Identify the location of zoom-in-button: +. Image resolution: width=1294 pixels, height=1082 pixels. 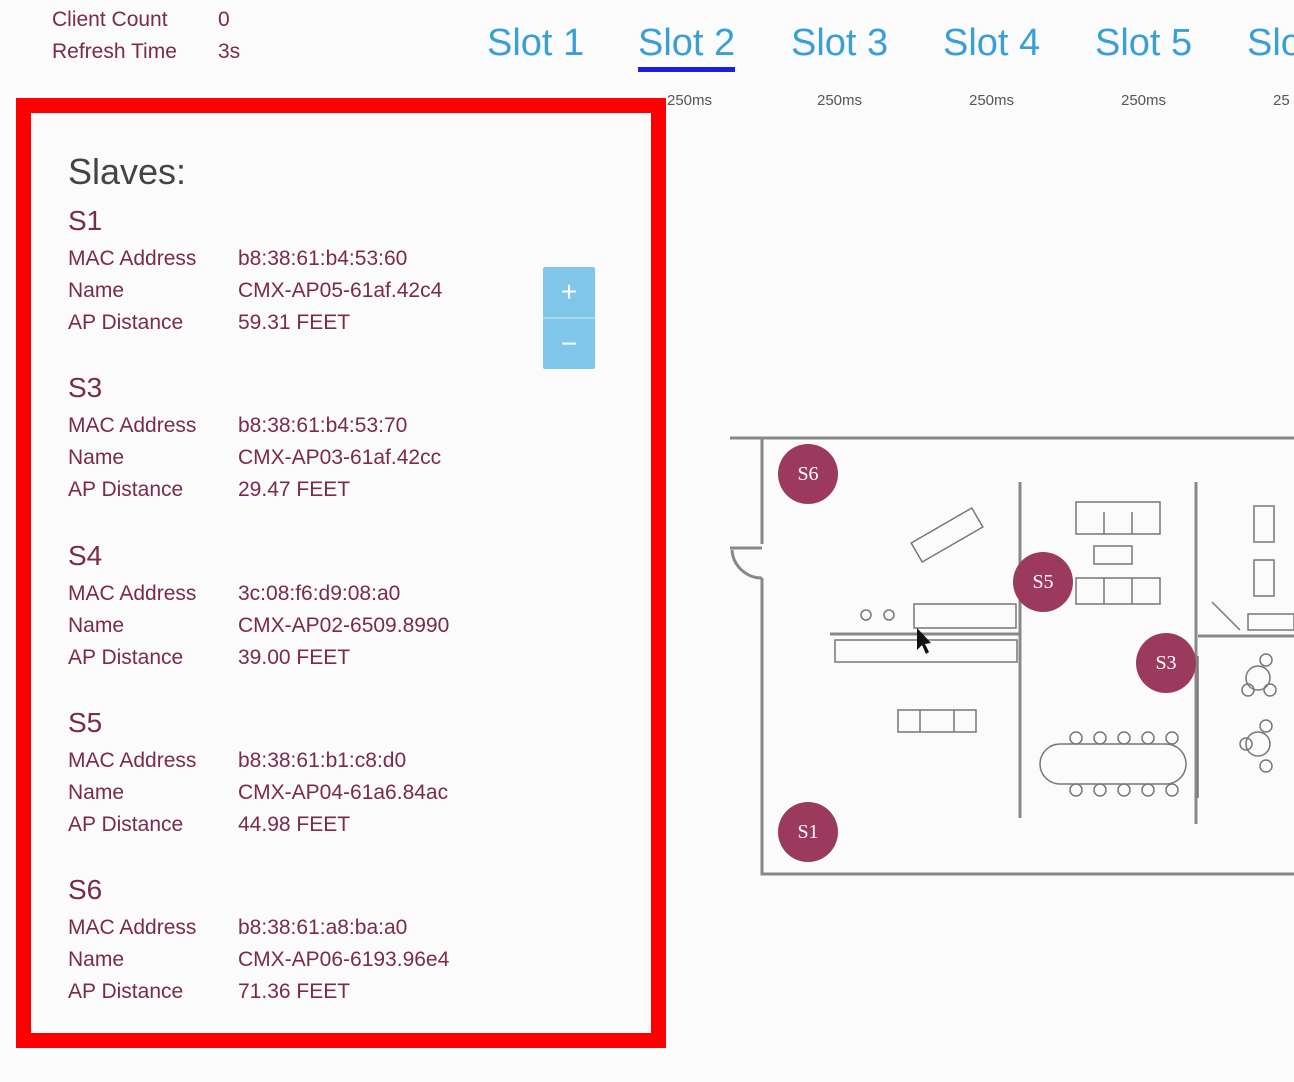
(569, 292).